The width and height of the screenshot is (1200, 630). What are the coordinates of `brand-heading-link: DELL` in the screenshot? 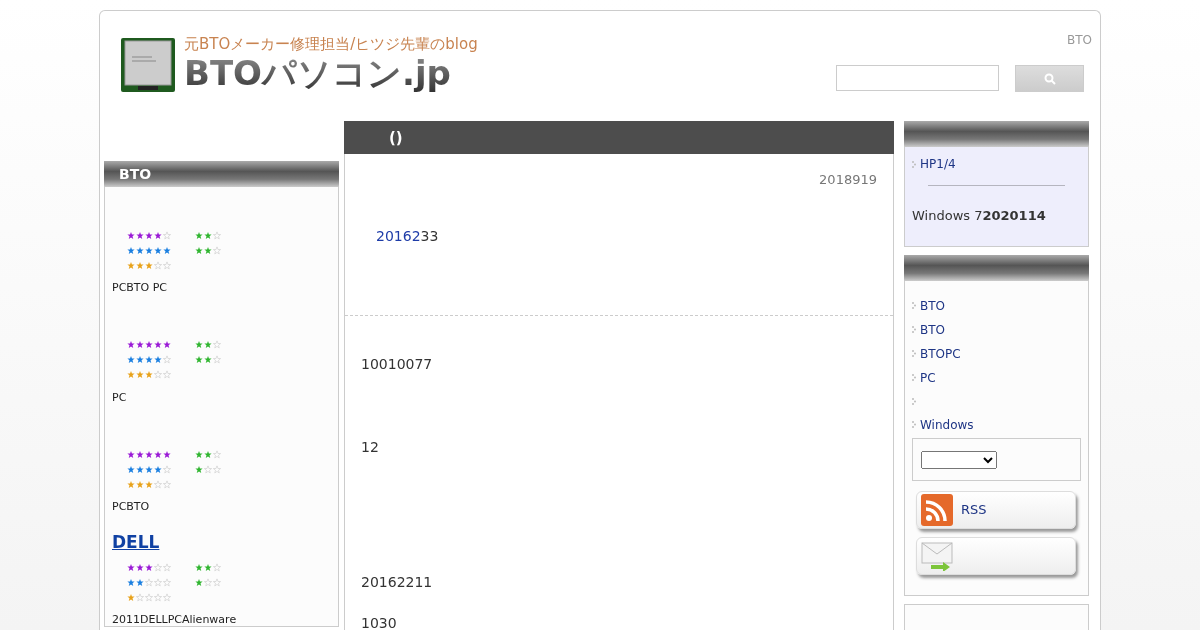 It's located at (221, 542).